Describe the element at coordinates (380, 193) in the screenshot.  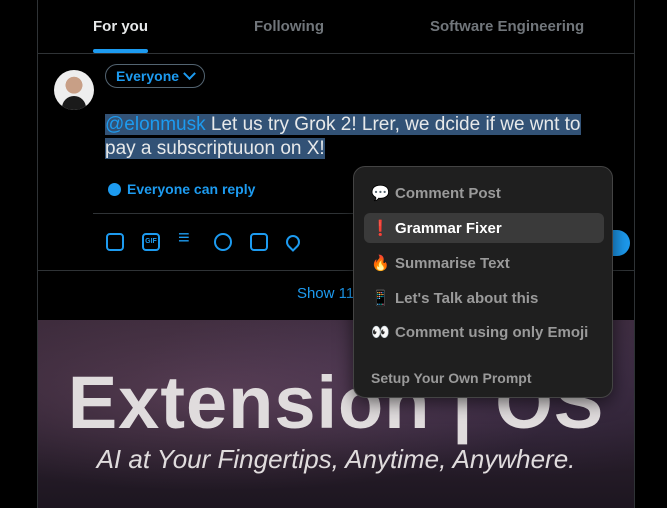
I see `speech-bubble-icon: 💬` at that location.